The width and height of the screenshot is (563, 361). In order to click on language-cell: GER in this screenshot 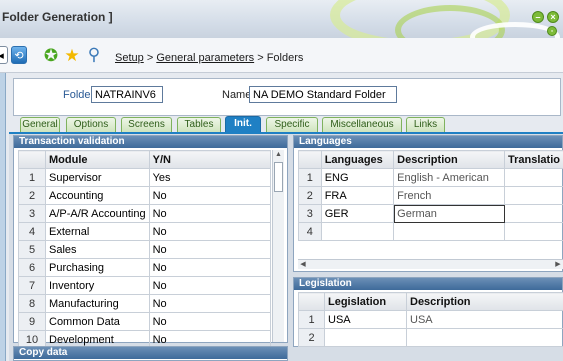, I will do `click(357, 213)`.